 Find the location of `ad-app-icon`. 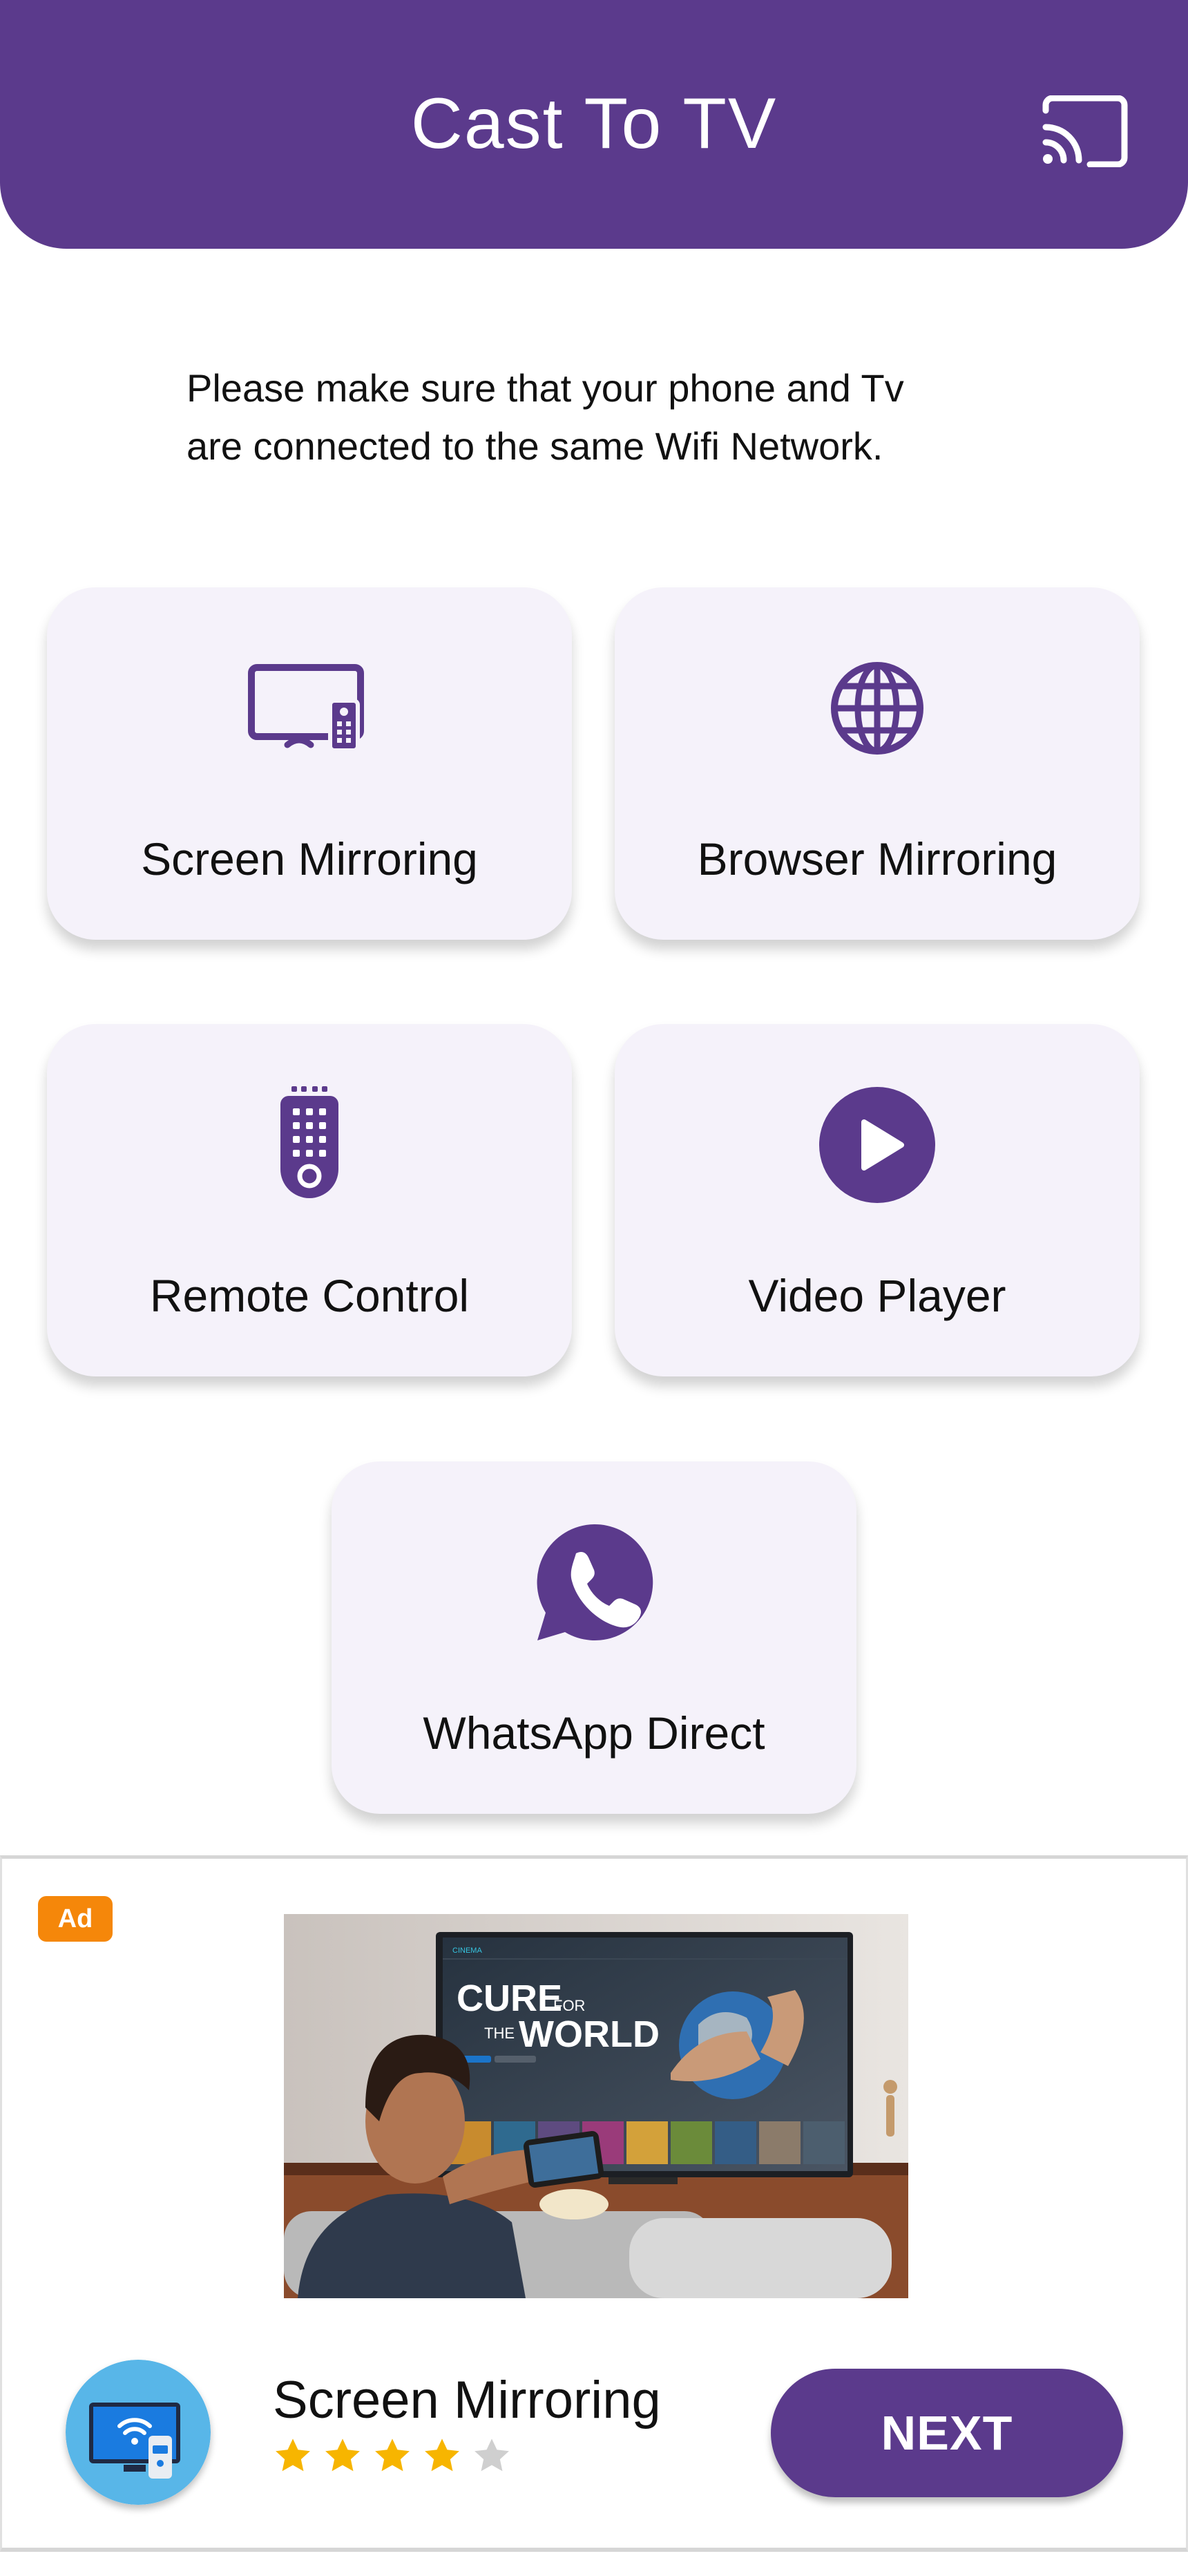

ad-app-icon is located at coordinates (138, 2432).